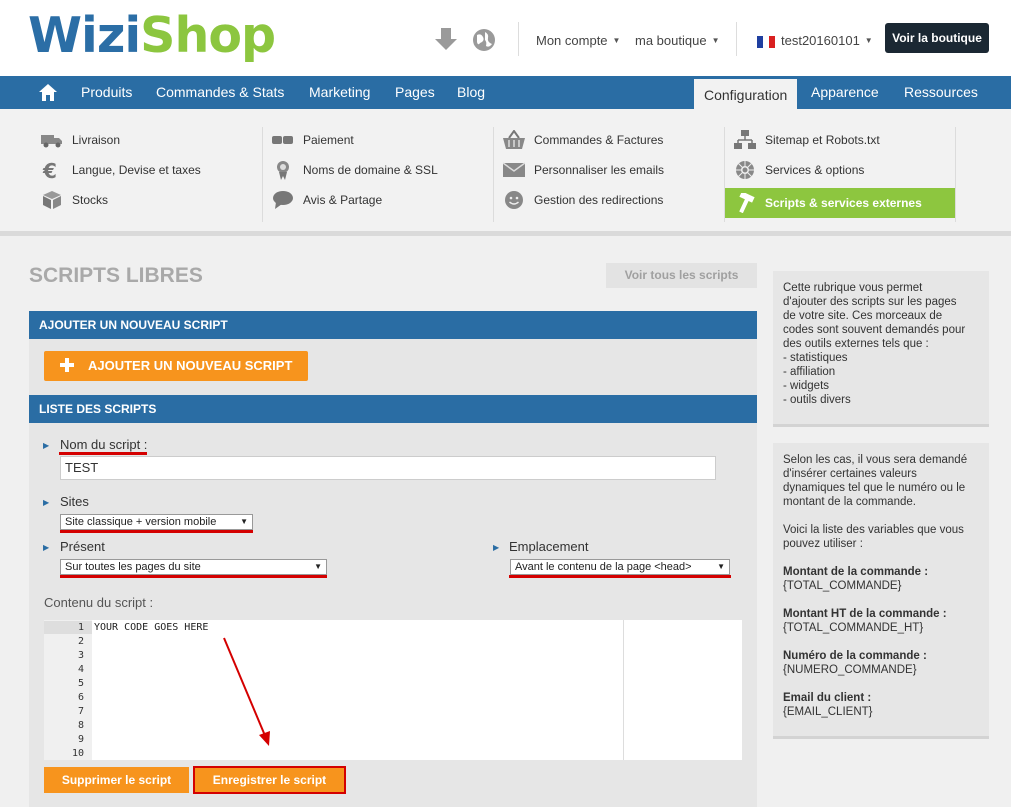 This screenshot has height=807, width=1011. What do you see at coordinates (80, 641) in the screenshot?
I see `line-number: 2` at bounding box center [80, 641].